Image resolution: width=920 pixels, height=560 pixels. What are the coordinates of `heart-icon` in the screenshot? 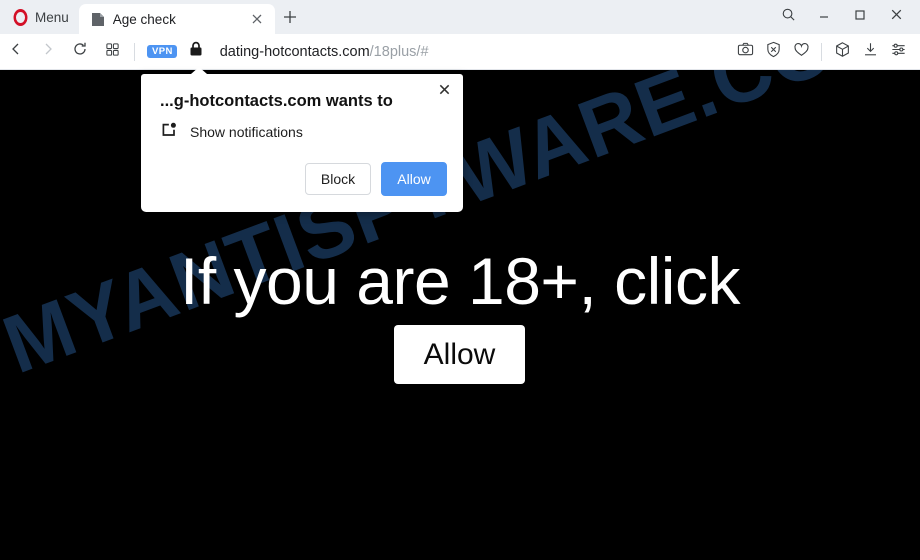 It's located at (801, 52).